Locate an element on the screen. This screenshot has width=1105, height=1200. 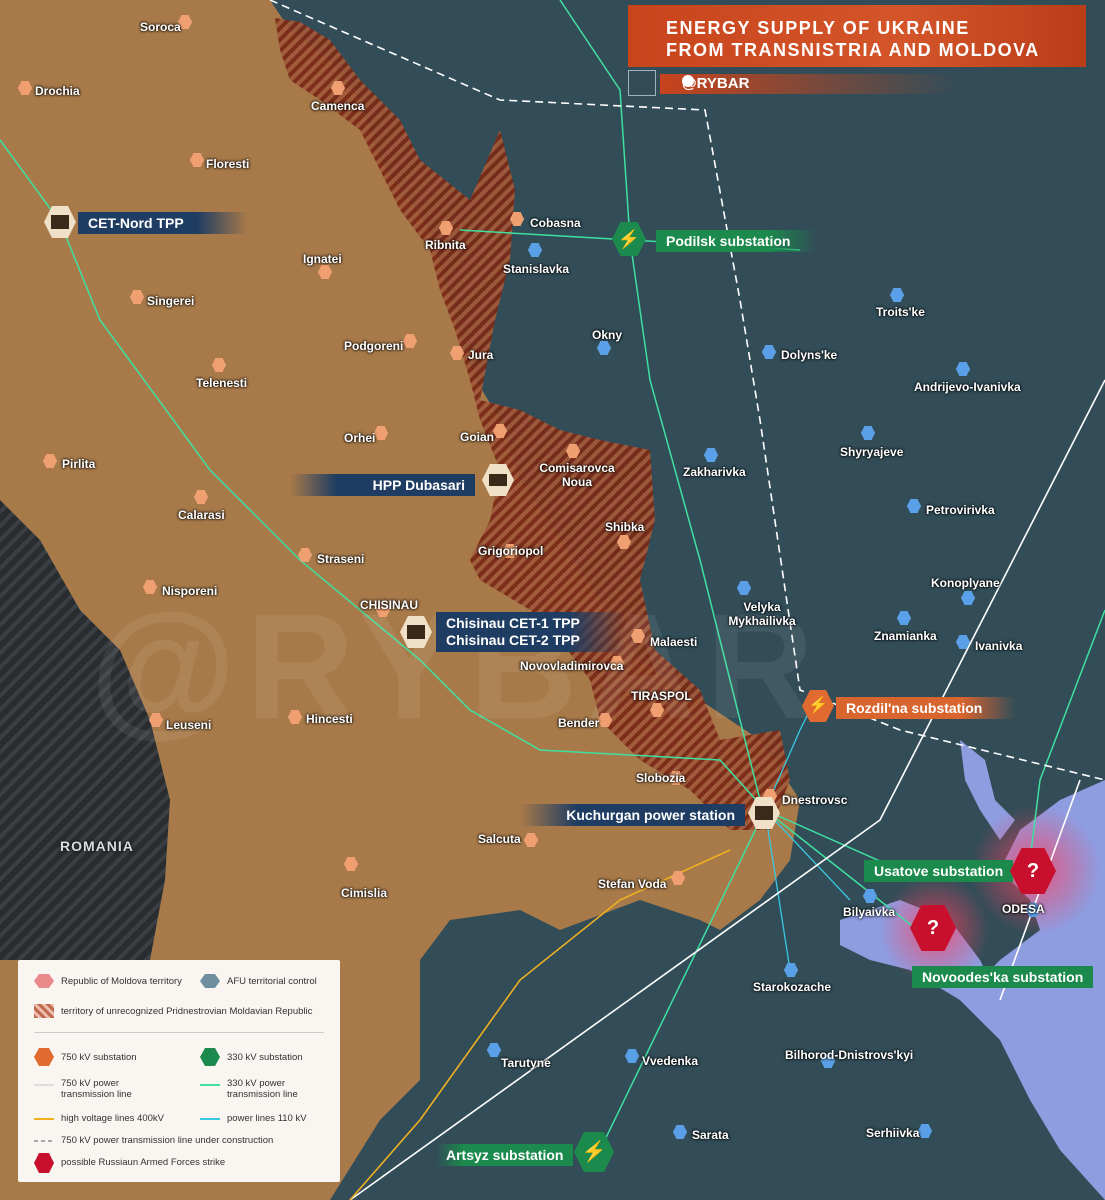
legend-line750: 750 kV power transmission line is located at coordinates (96, 1089).